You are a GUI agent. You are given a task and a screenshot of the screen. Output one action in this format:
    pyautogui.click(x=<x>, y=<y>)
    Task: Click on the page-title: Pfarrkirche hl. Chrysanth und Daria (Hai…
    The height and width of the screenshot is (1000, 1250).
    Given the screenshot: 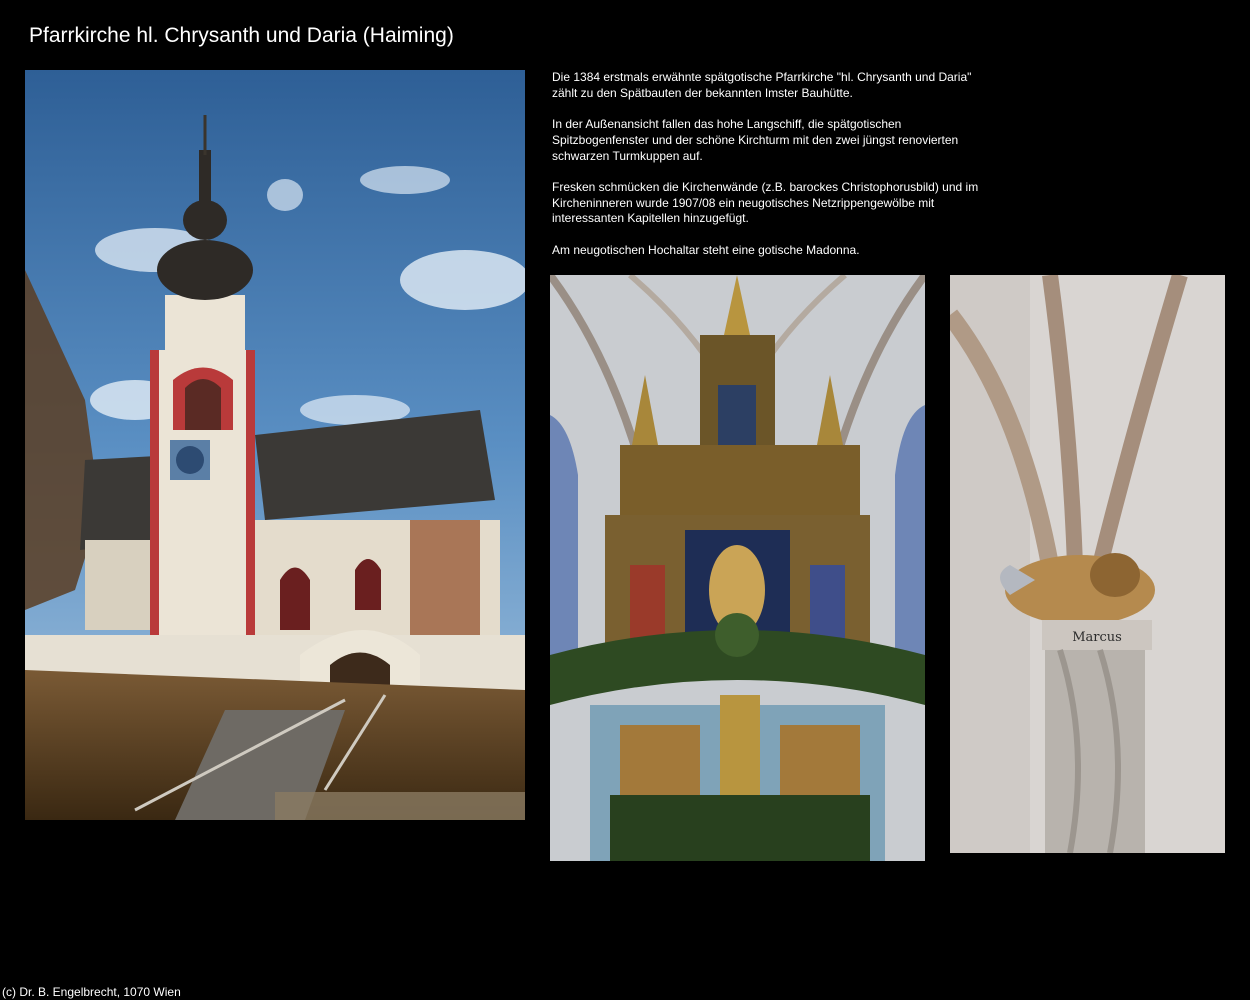 What is the action you would take?
    pyautogui.click(x=241, y=35)
    